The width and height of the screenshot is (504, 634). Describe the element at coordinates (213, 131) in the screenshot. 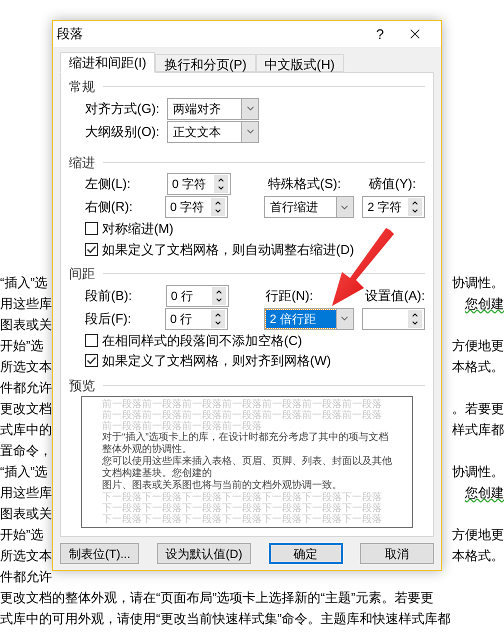

I see `dropdown-field: 正文文本` at that location.